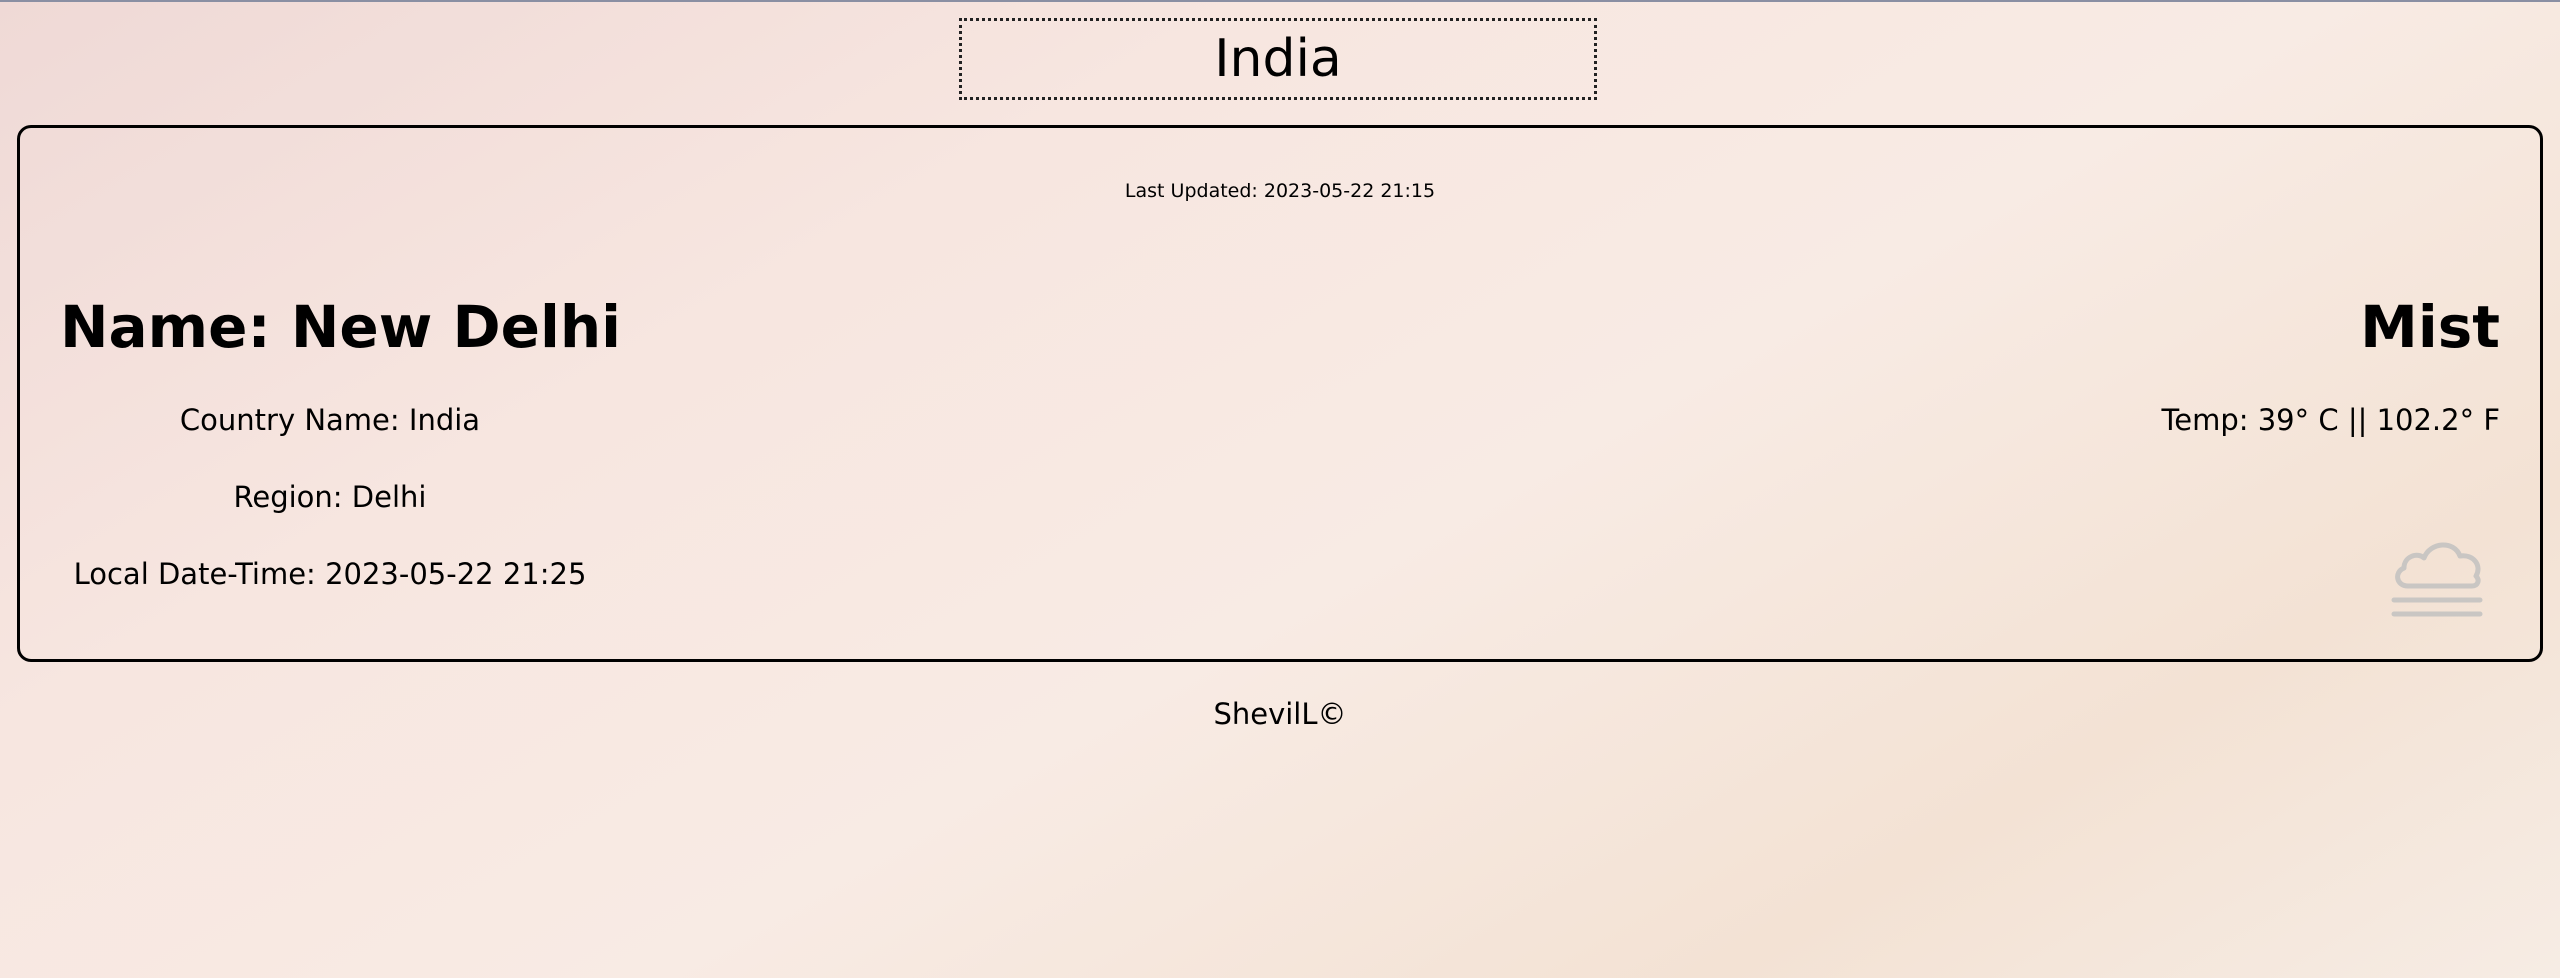 This screenshot has height=978, width=2560. What do you see at coordinates (1280, 714) in the screenshot?
I see `footer-credit: ShevilL©` at bounding box center [1280, 714].